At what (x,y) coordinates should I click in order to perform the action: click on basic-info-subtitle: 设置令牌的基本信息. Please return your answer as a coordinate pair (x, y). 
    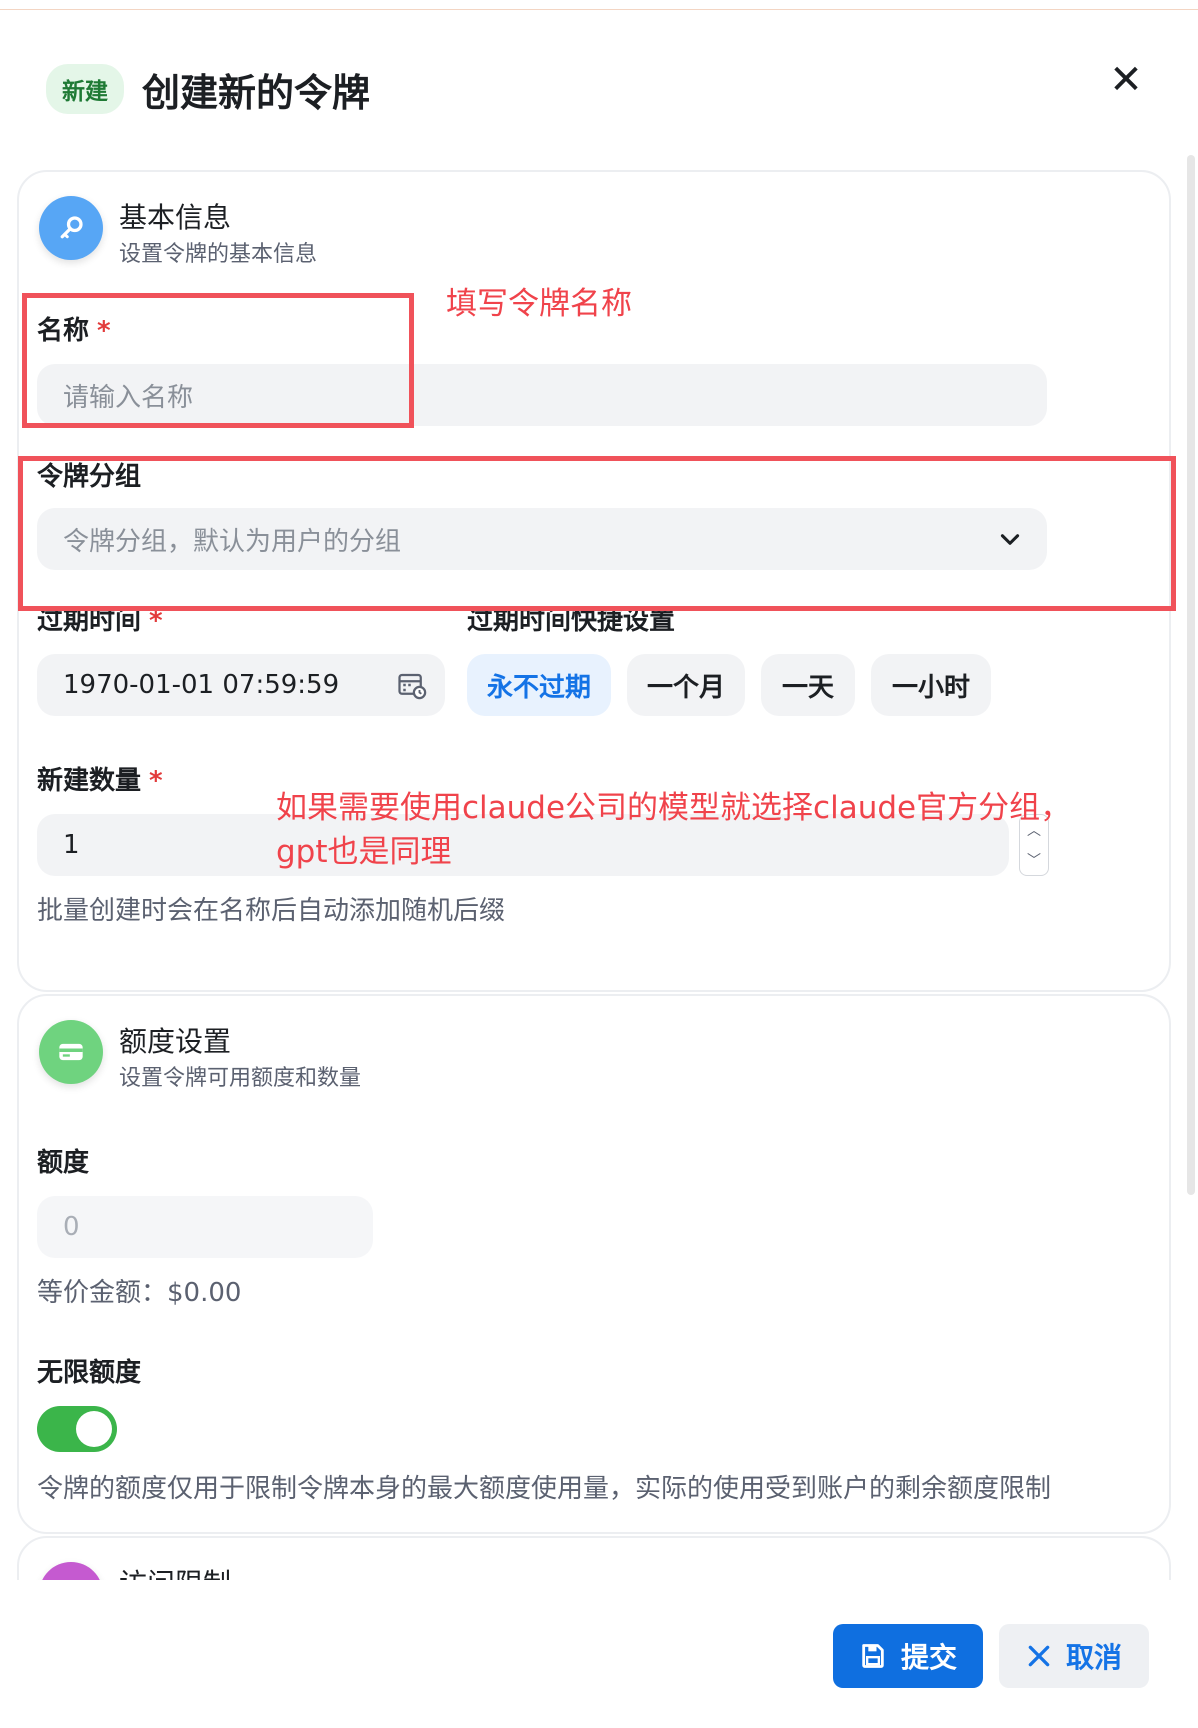
    Looking at the image, I should click on (218, 254).